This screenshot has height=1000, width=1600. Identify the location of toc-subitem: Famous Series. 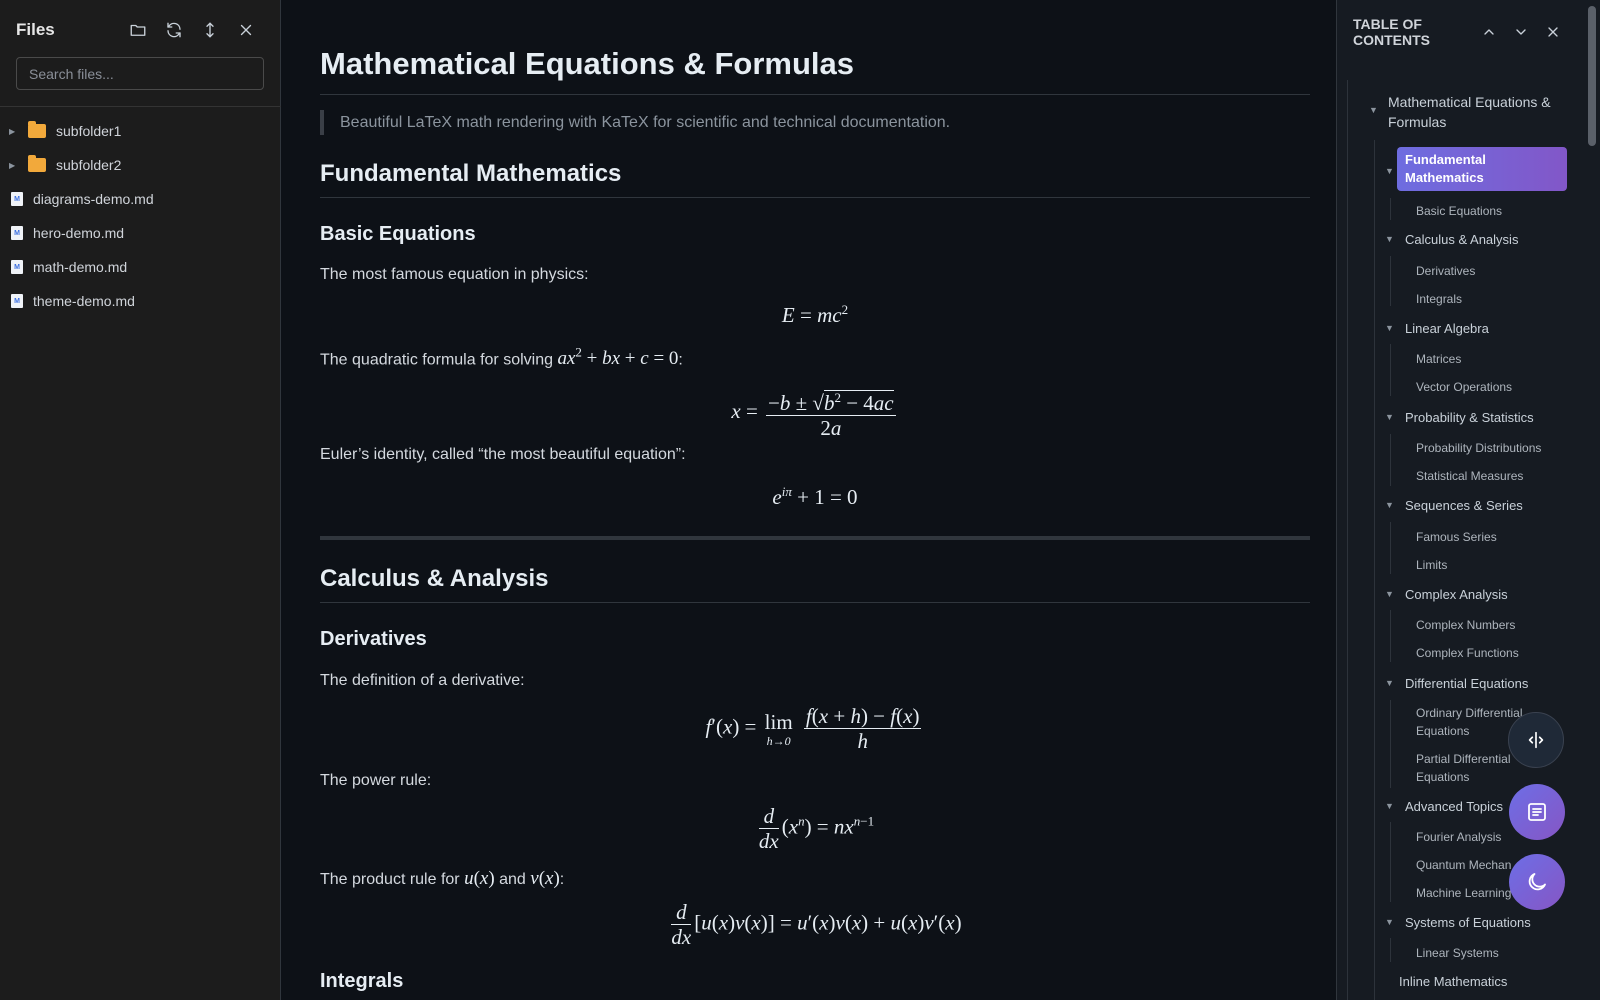
(1456, 537).